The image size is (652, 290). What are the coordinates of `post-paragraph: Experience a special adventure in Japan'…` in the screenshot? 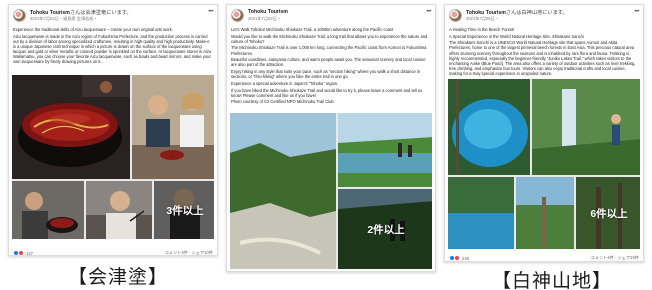 It's located at (285, 83).